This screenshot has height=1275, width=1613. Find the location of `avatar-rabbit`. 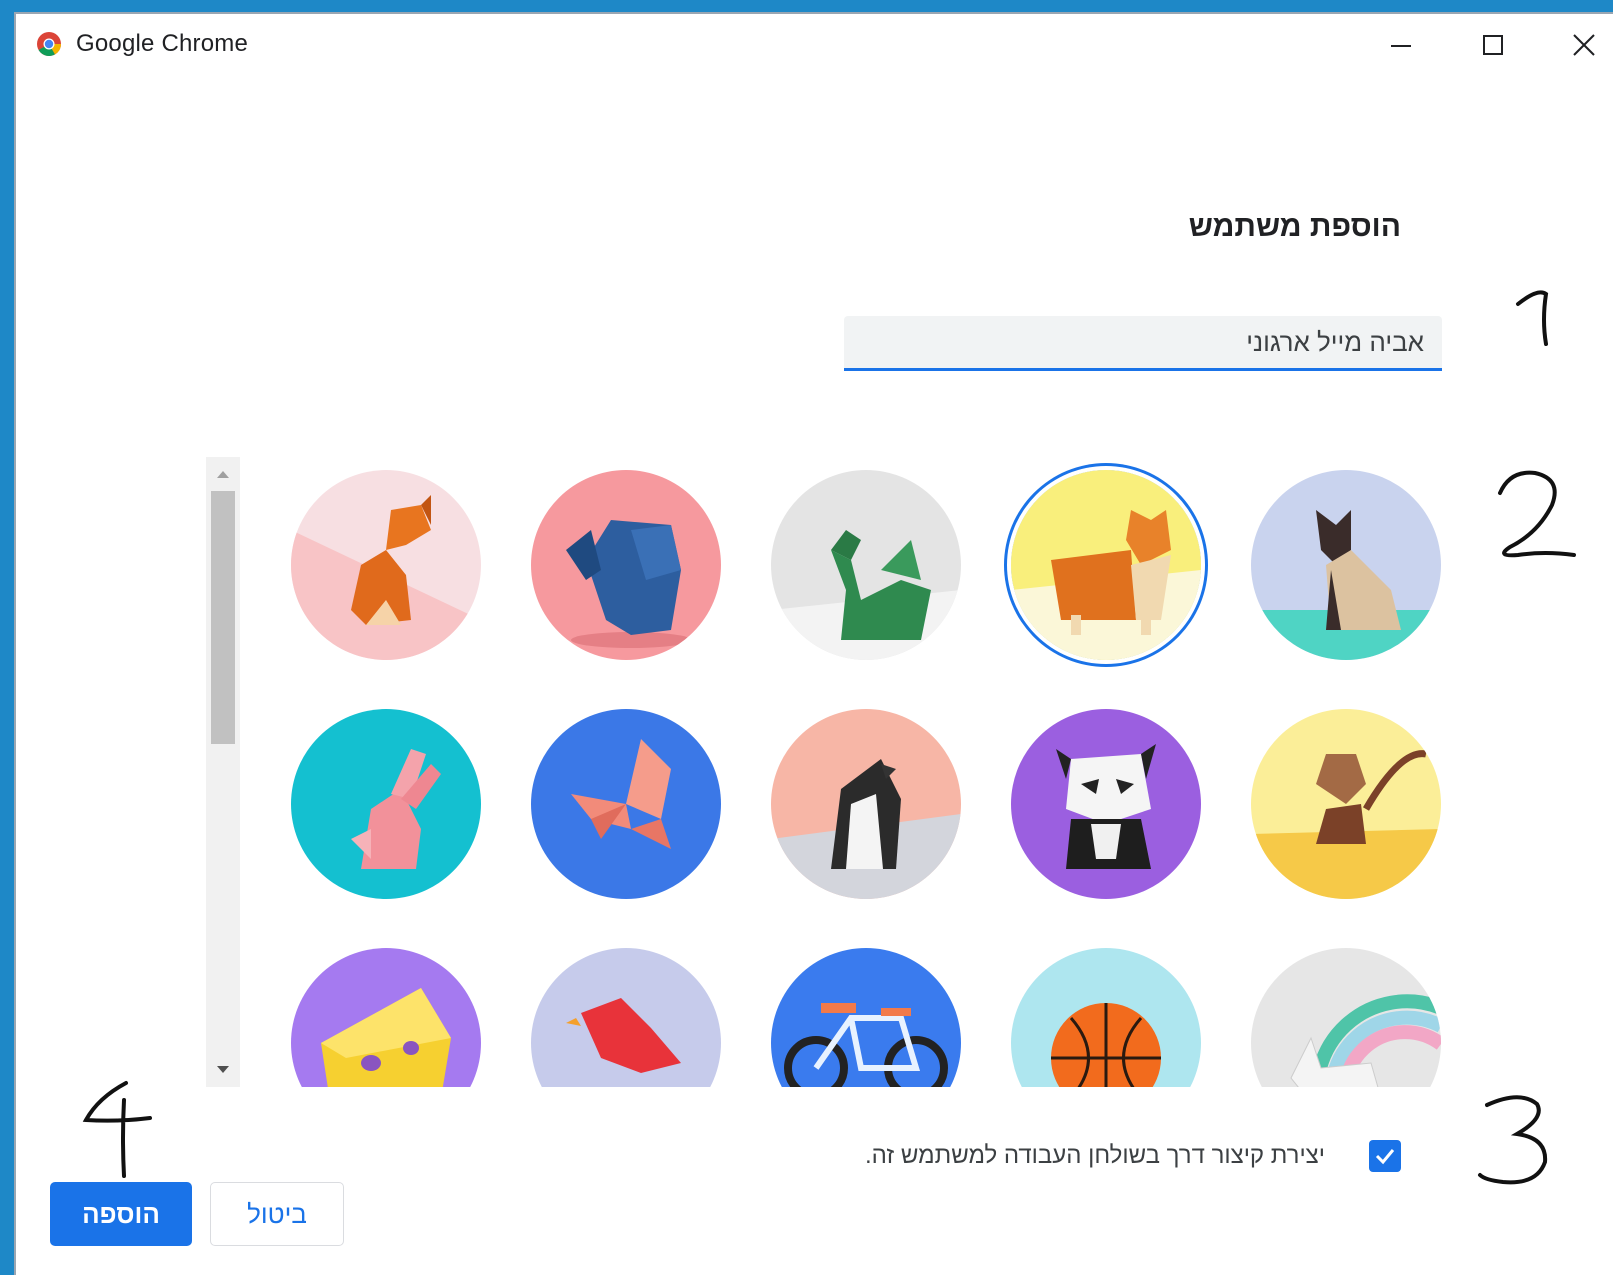

avatar-rabbit is located at coordinates (386, 804).